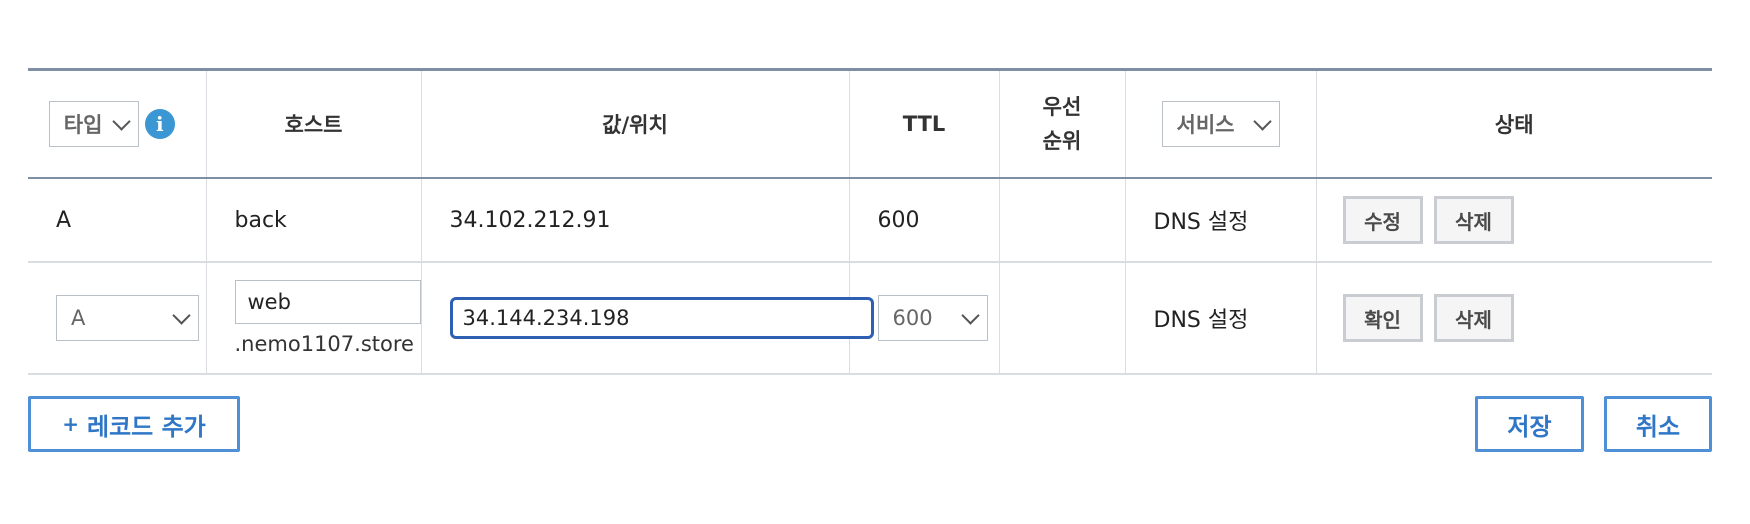 The image size is (1750, 524). What do you see at coordinates (1382, 220) in the screenshot?
I see `edit-button: 수정` at bounding box center [1382, 220].